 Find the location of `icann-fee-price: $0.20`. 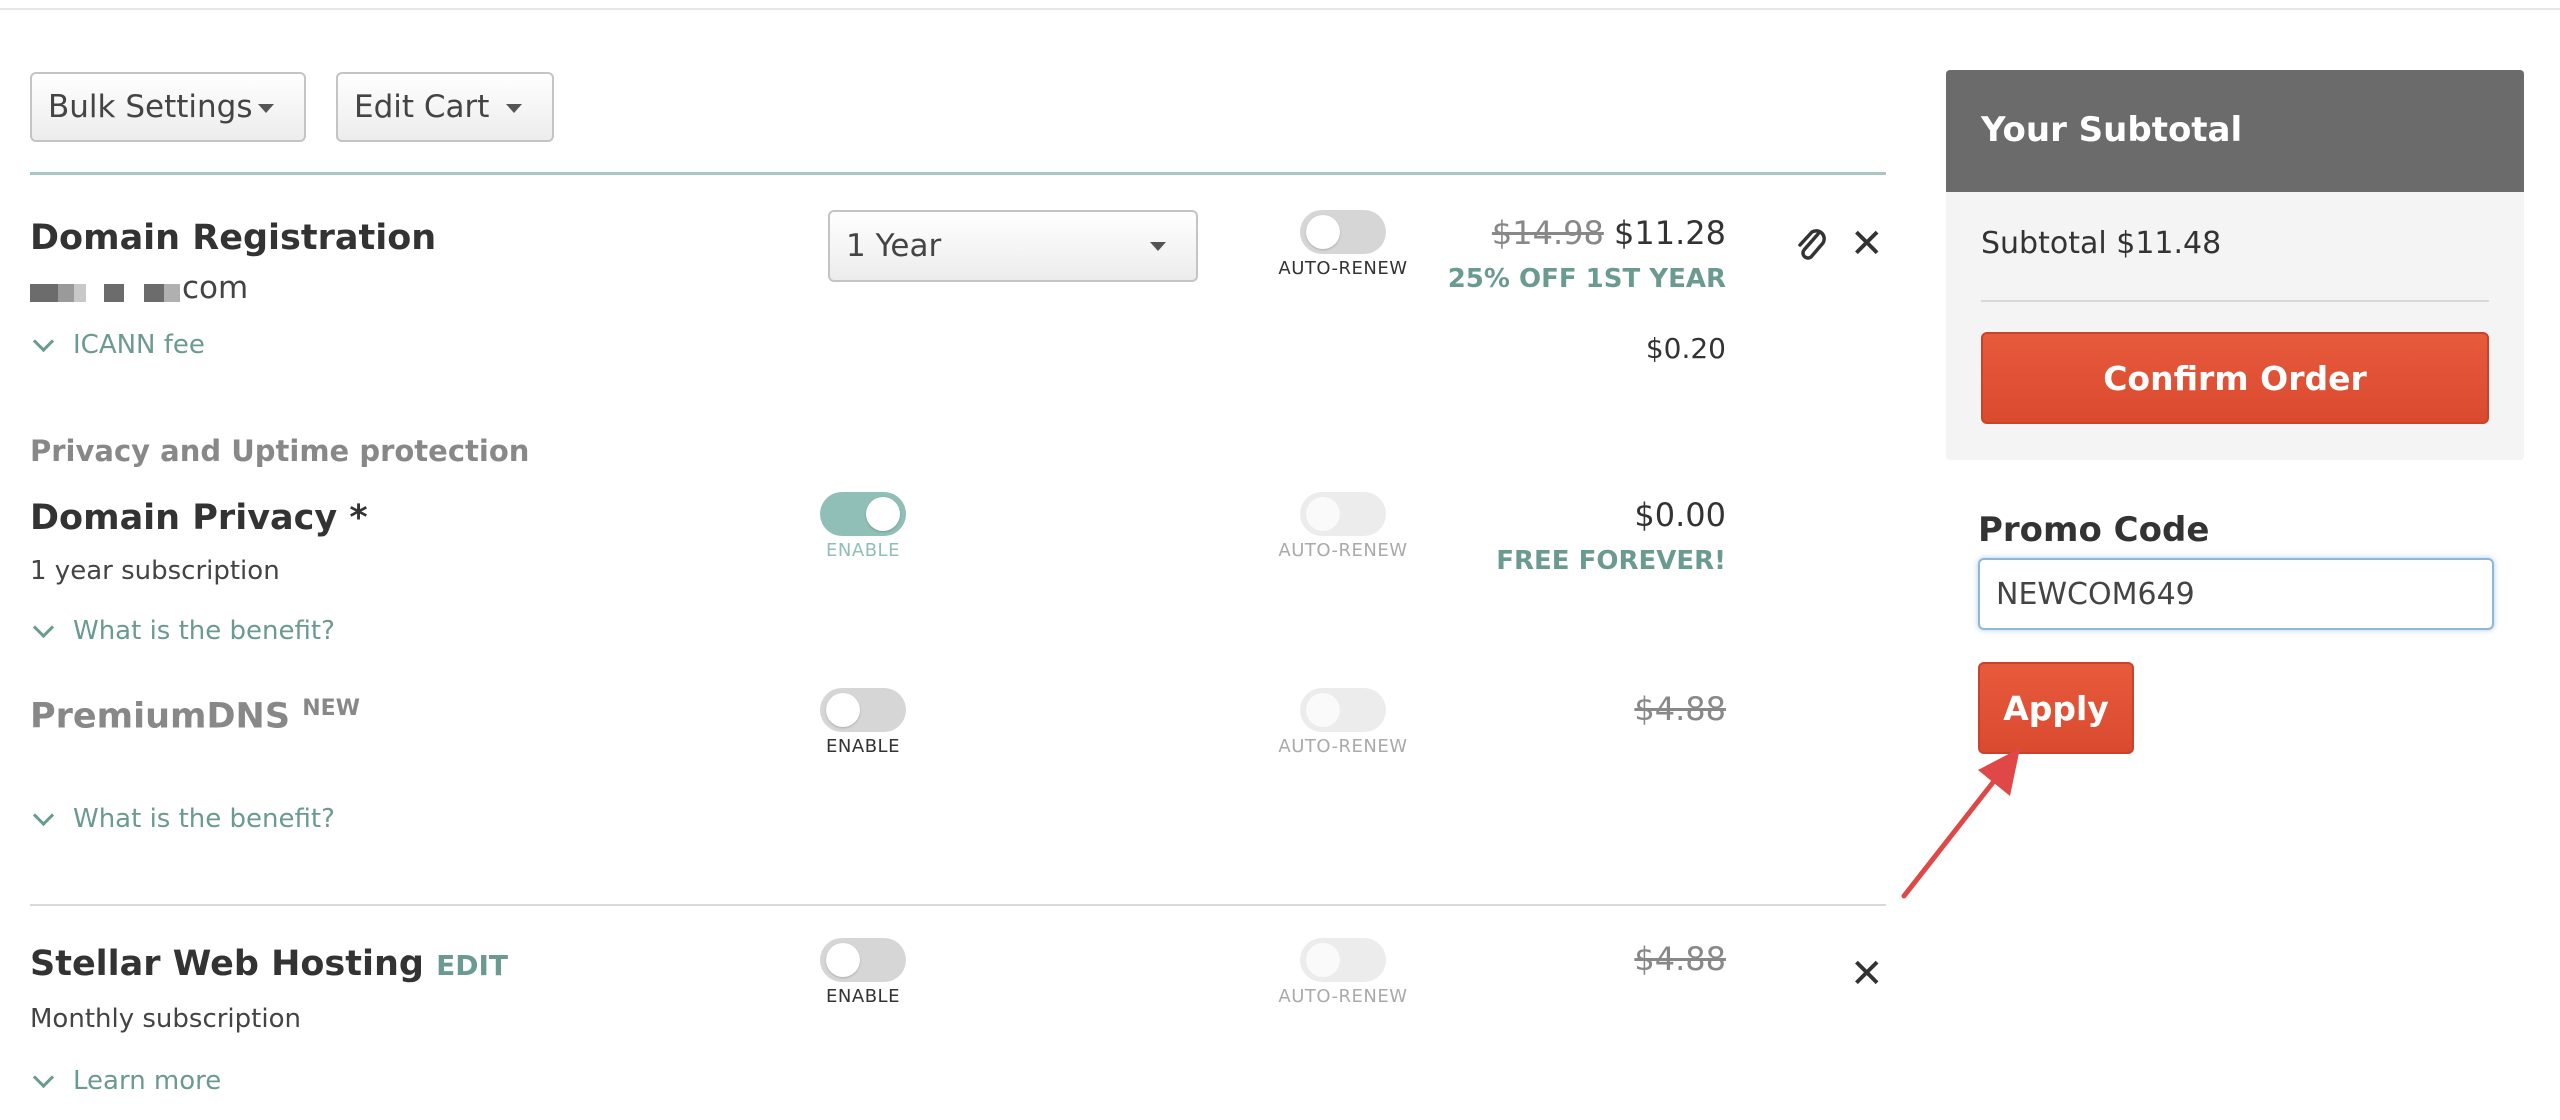

icann-fee-price: $0.20 is located at coordinates (1685, 348).